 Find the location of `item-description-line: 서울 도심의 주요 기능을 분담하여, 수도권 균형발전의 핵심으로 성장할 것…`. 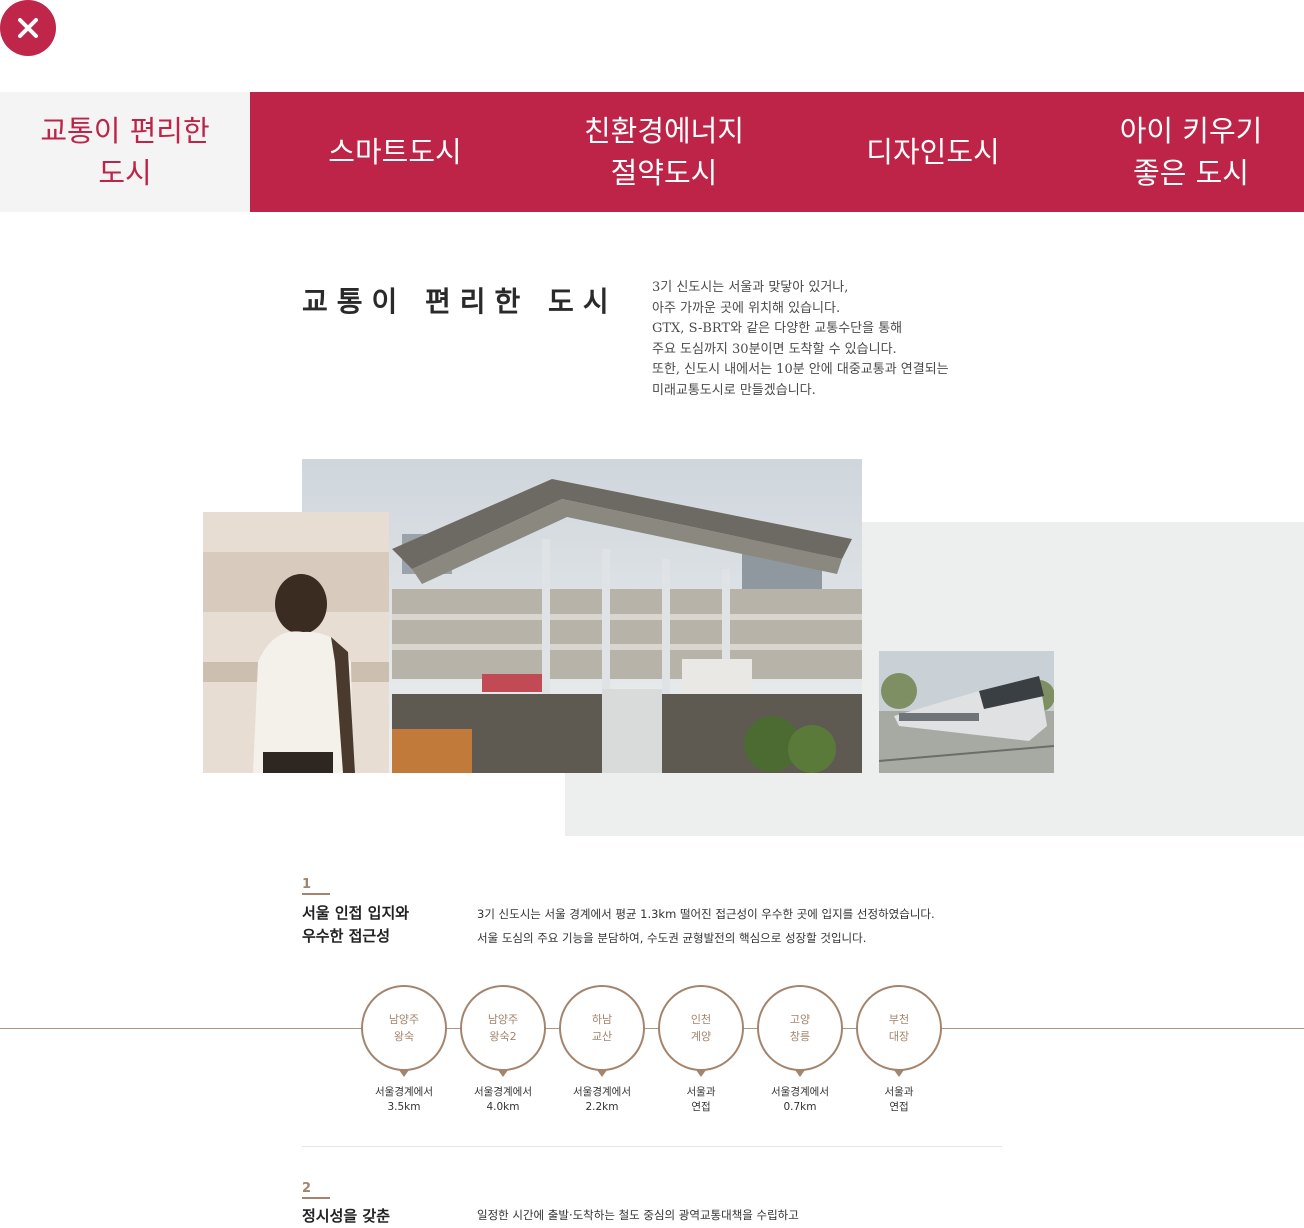

item-description-line: 서울 도심의 주요 기능을 분담하여, 수도권 균형발전의 핵심으로 성장할 것… is located at coordinates (672, 938).